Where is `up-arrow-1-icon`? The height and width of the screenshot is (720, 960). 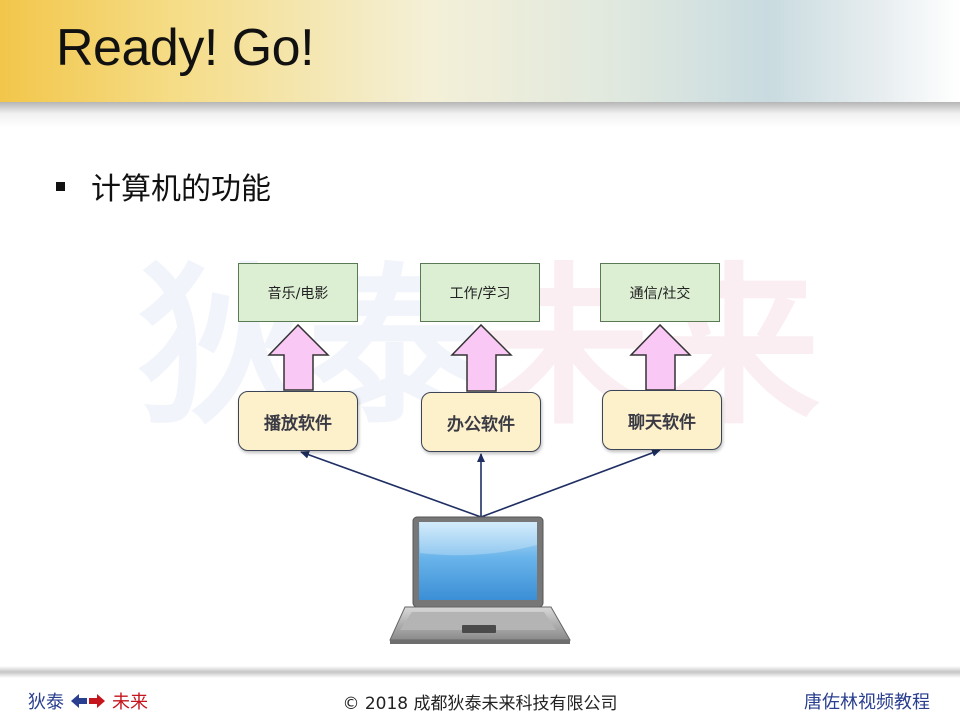
up-arrow-1-icon is located at coordinates (298, 357).